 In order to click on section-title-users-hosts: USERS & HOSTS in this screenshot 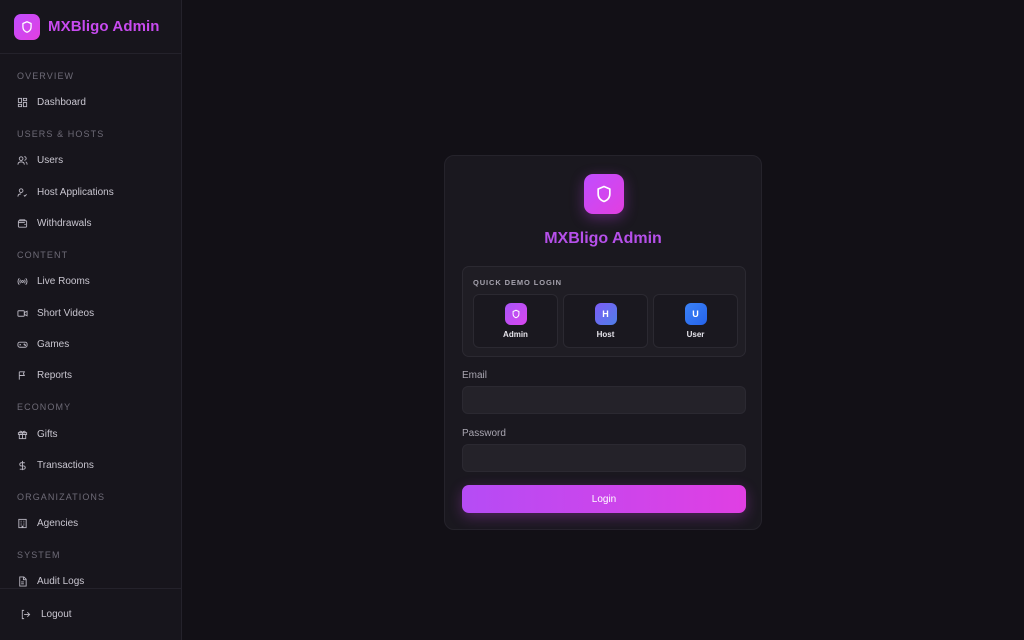, I will do `click(61, 134)`.